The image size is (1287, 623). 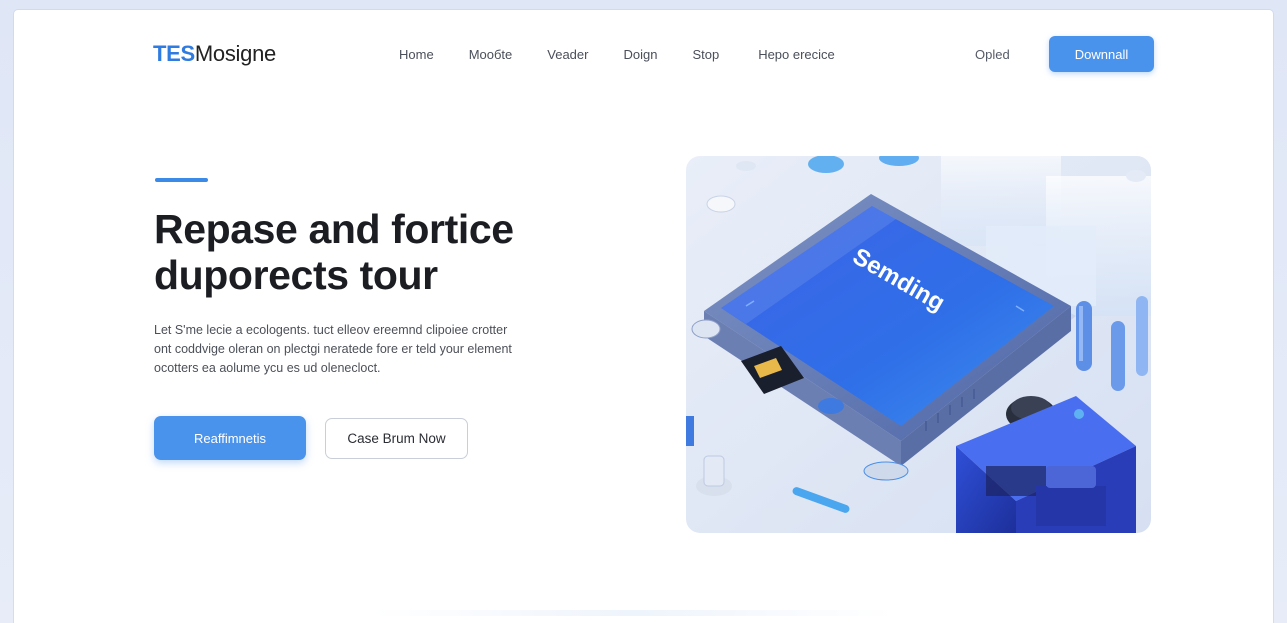 I want to click on bottom-divider, so click(x=634, y=613).